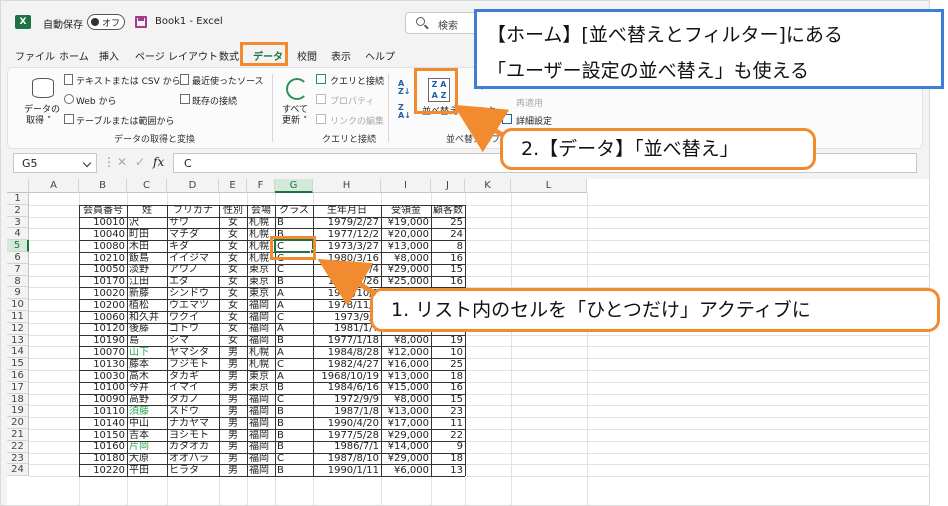  What do you see at coordinates (147, 269) in the screenshot?
I see `table-cell: 淡野` at bounding box center [147, 269].